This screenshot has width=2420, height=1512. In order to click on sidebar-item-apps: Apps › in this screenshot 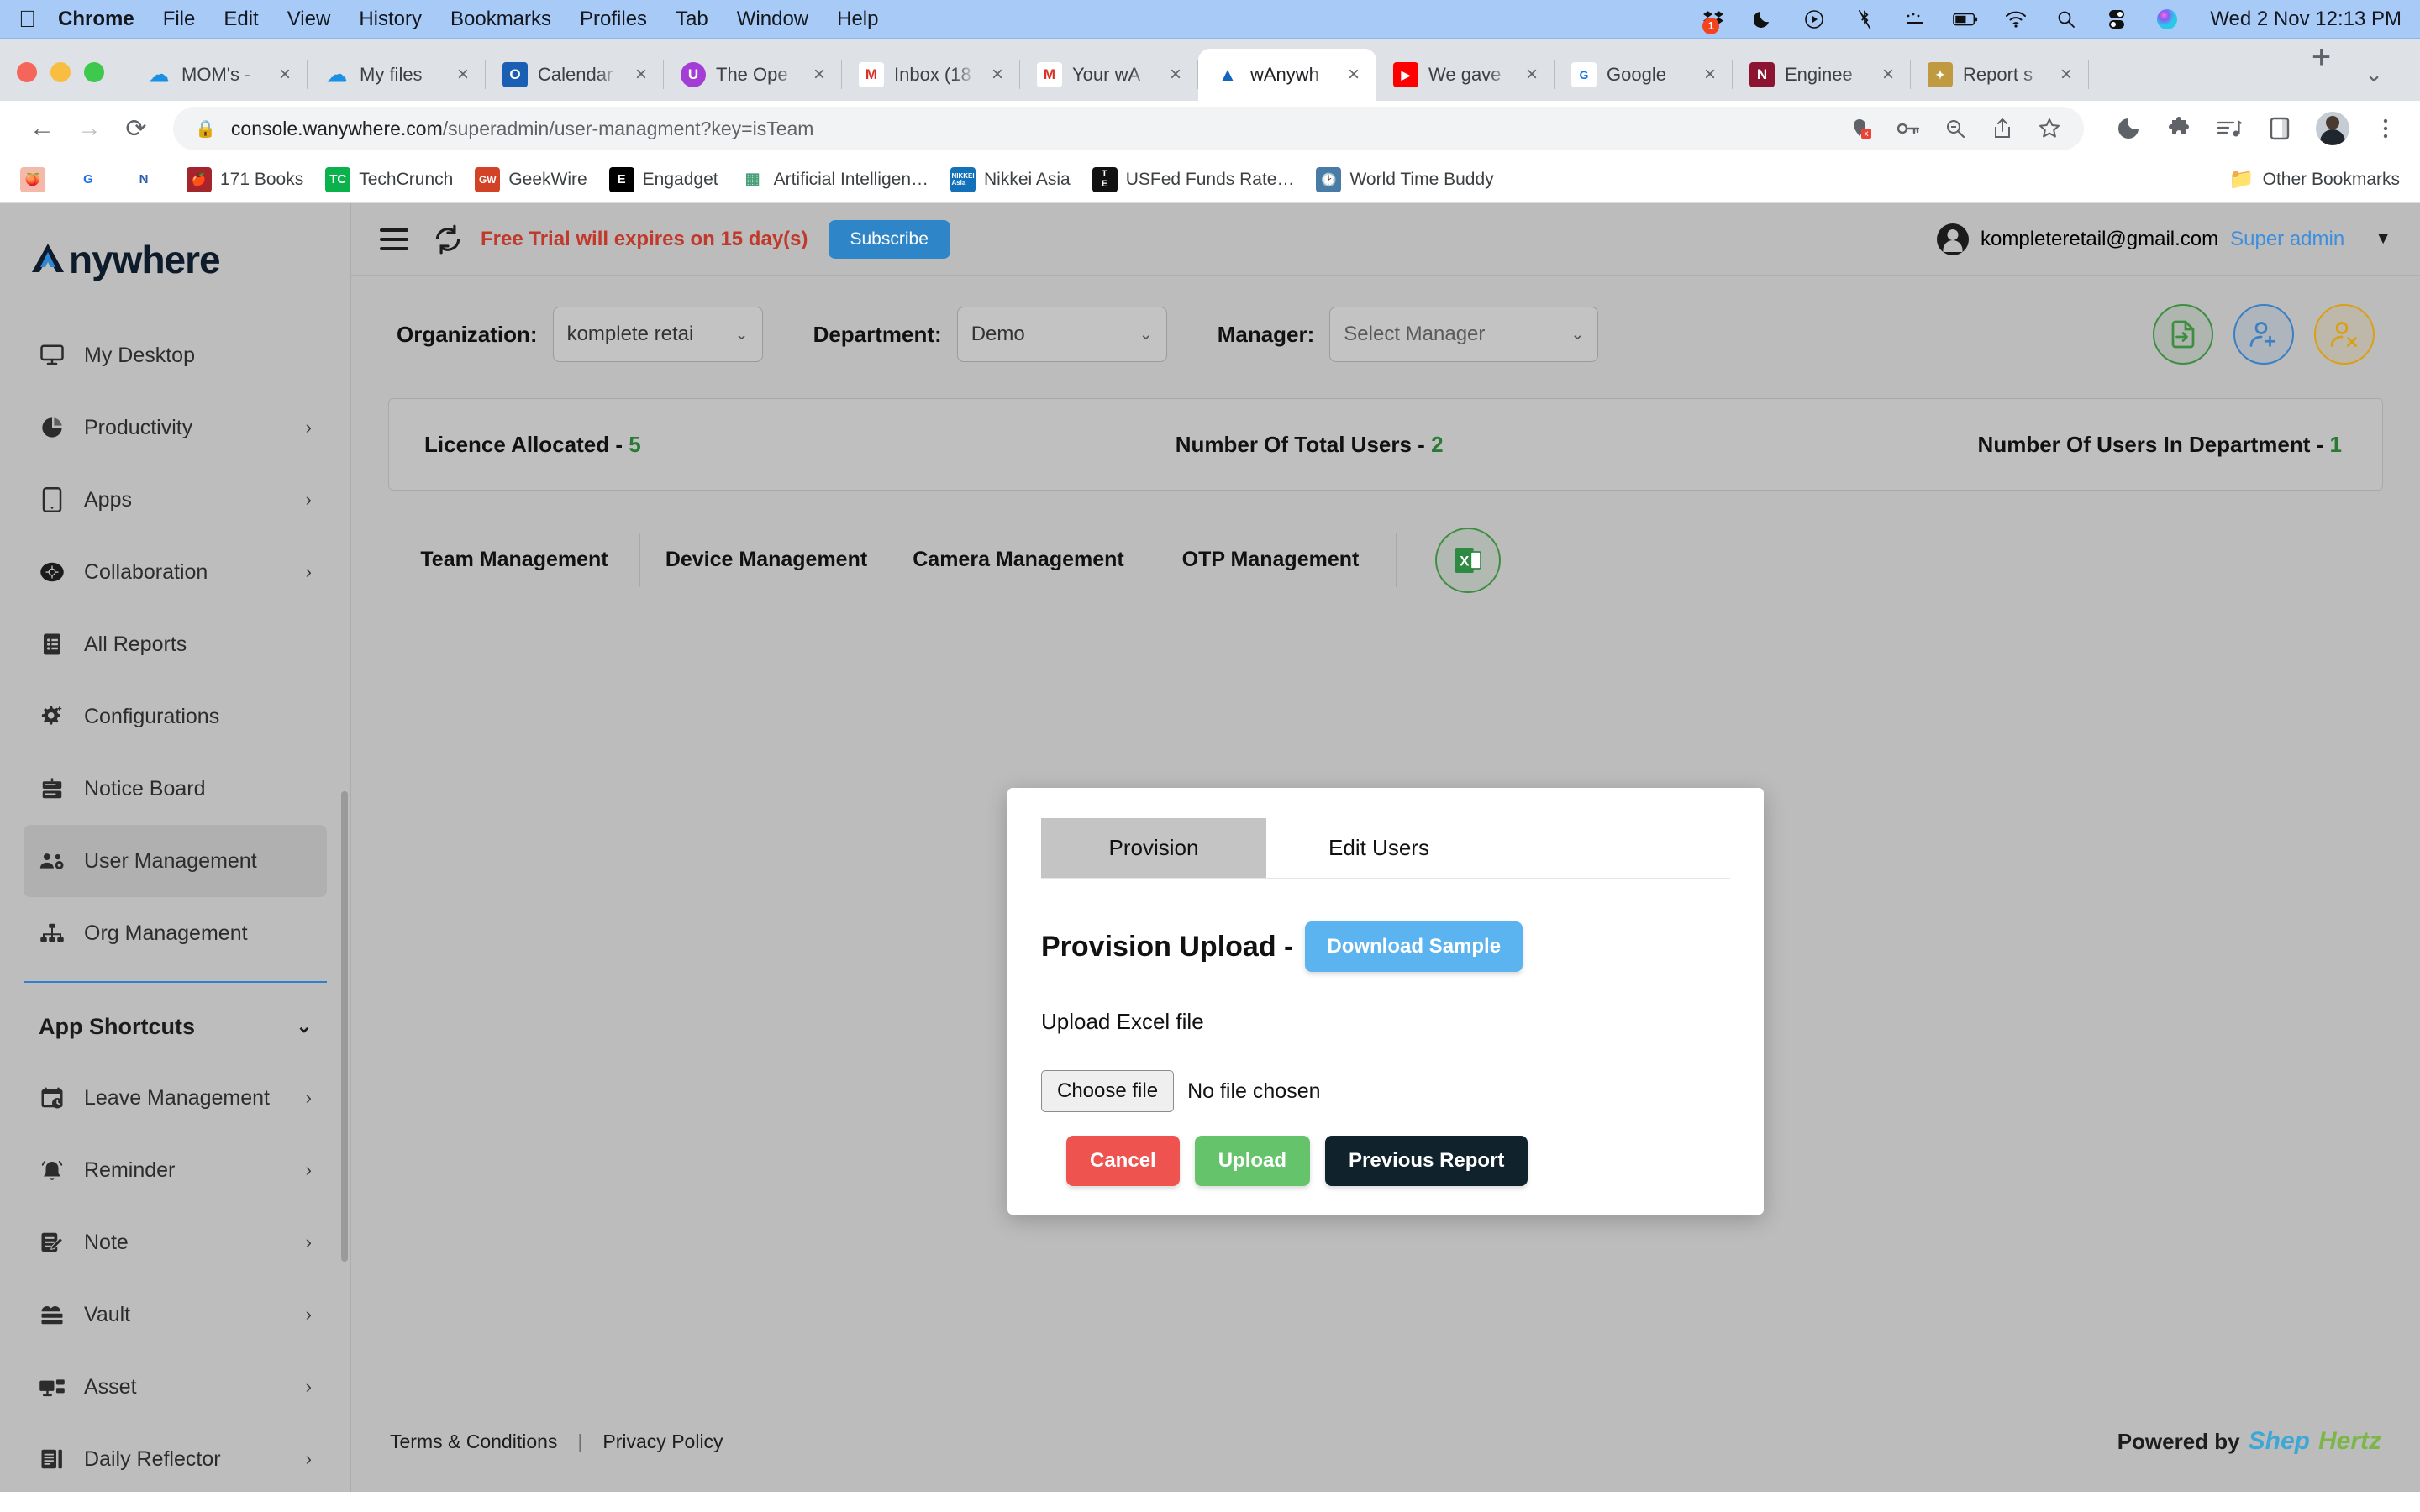, I will do `click(176, 500)`.